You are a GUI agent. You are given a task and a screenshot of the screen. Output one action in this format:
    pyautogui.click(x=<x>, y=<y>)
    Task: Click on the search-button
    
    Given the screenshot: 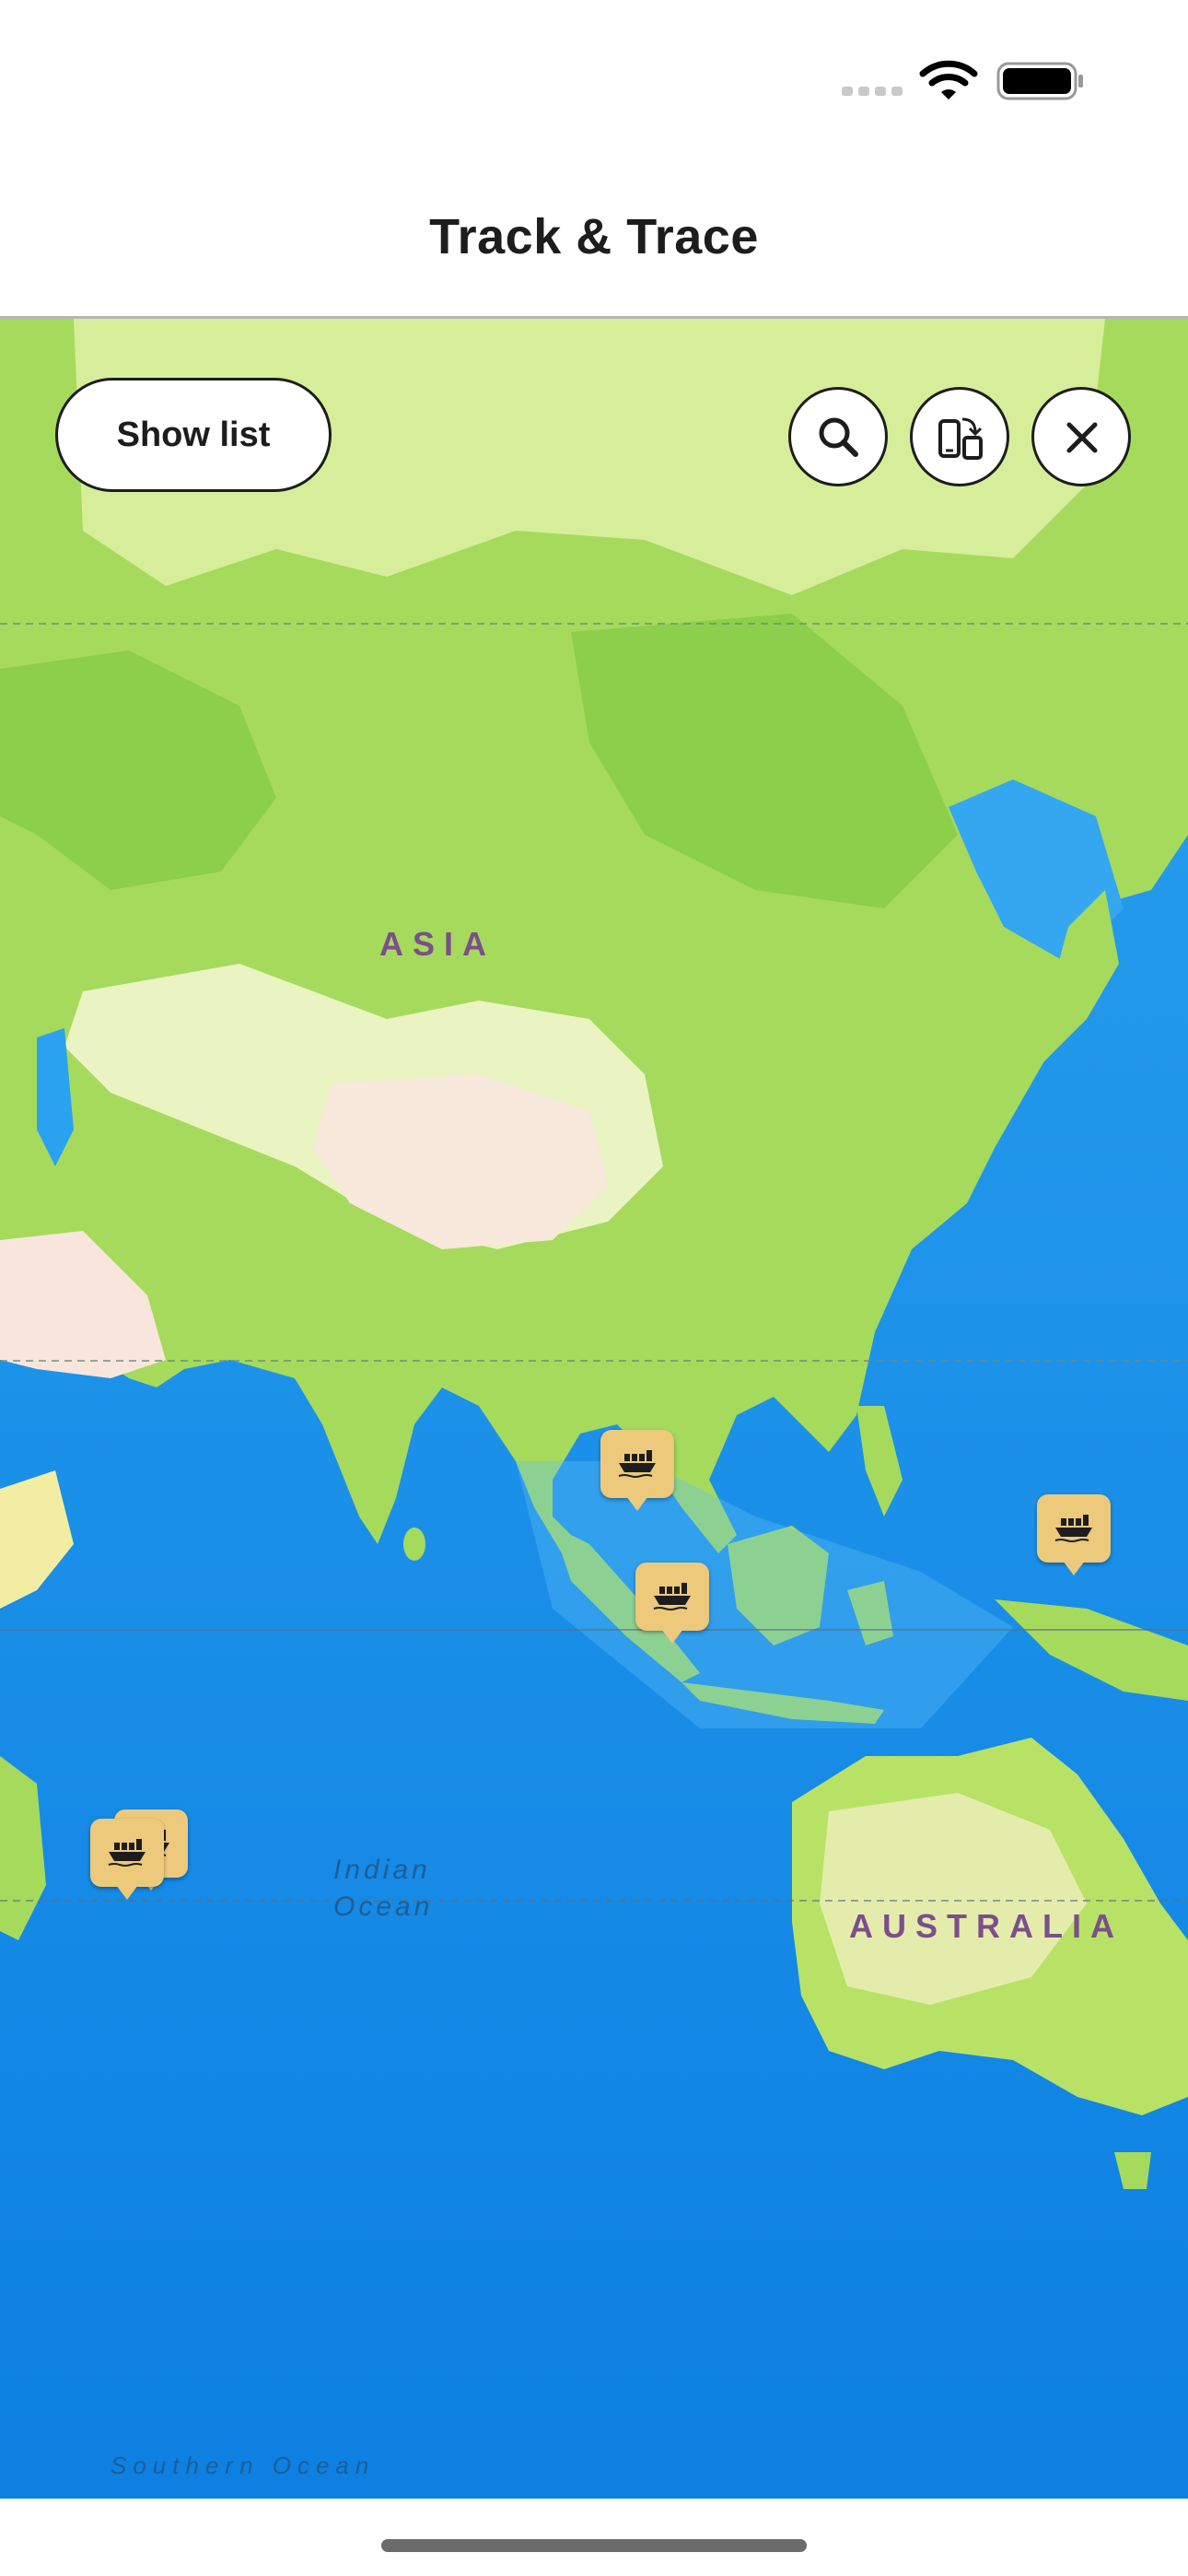 What is the action you would take?
    pyautogui.click(x=838, y=436)
    